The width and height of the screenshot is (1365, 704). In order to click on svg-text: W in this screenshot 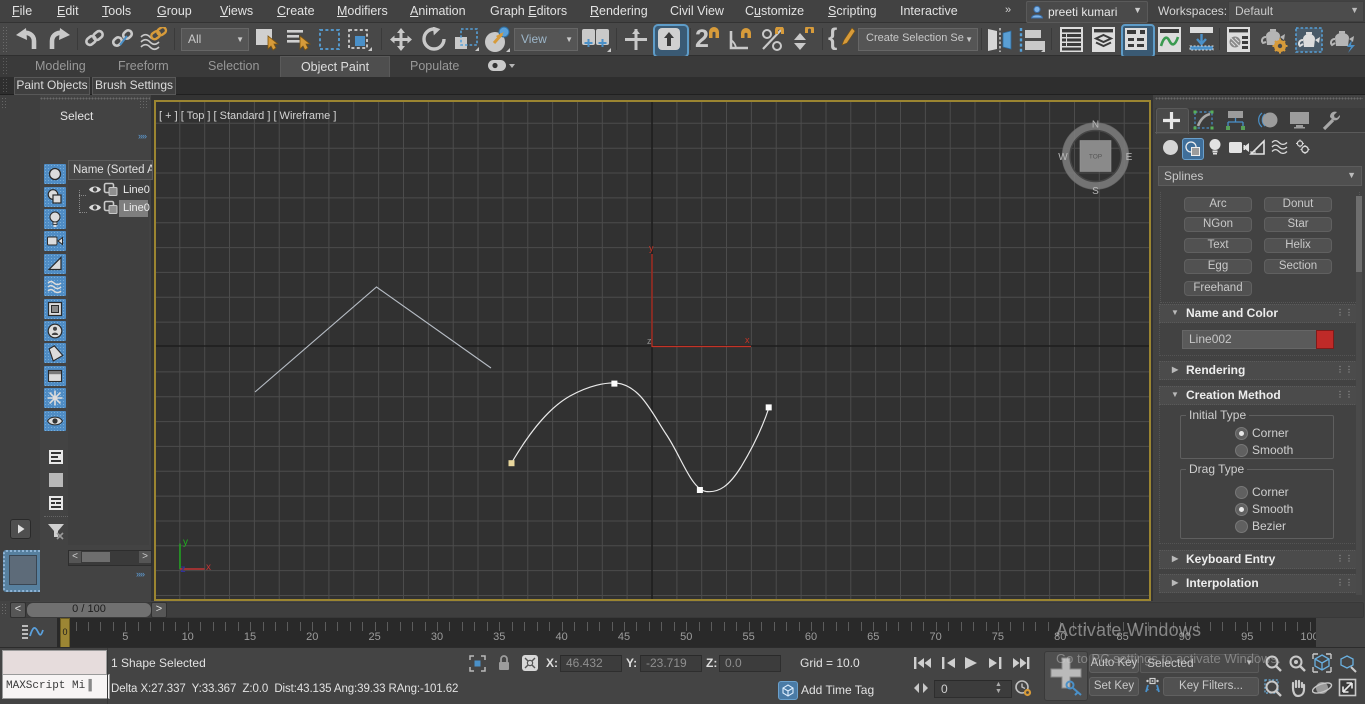, I will do `click(1063, 157)`.